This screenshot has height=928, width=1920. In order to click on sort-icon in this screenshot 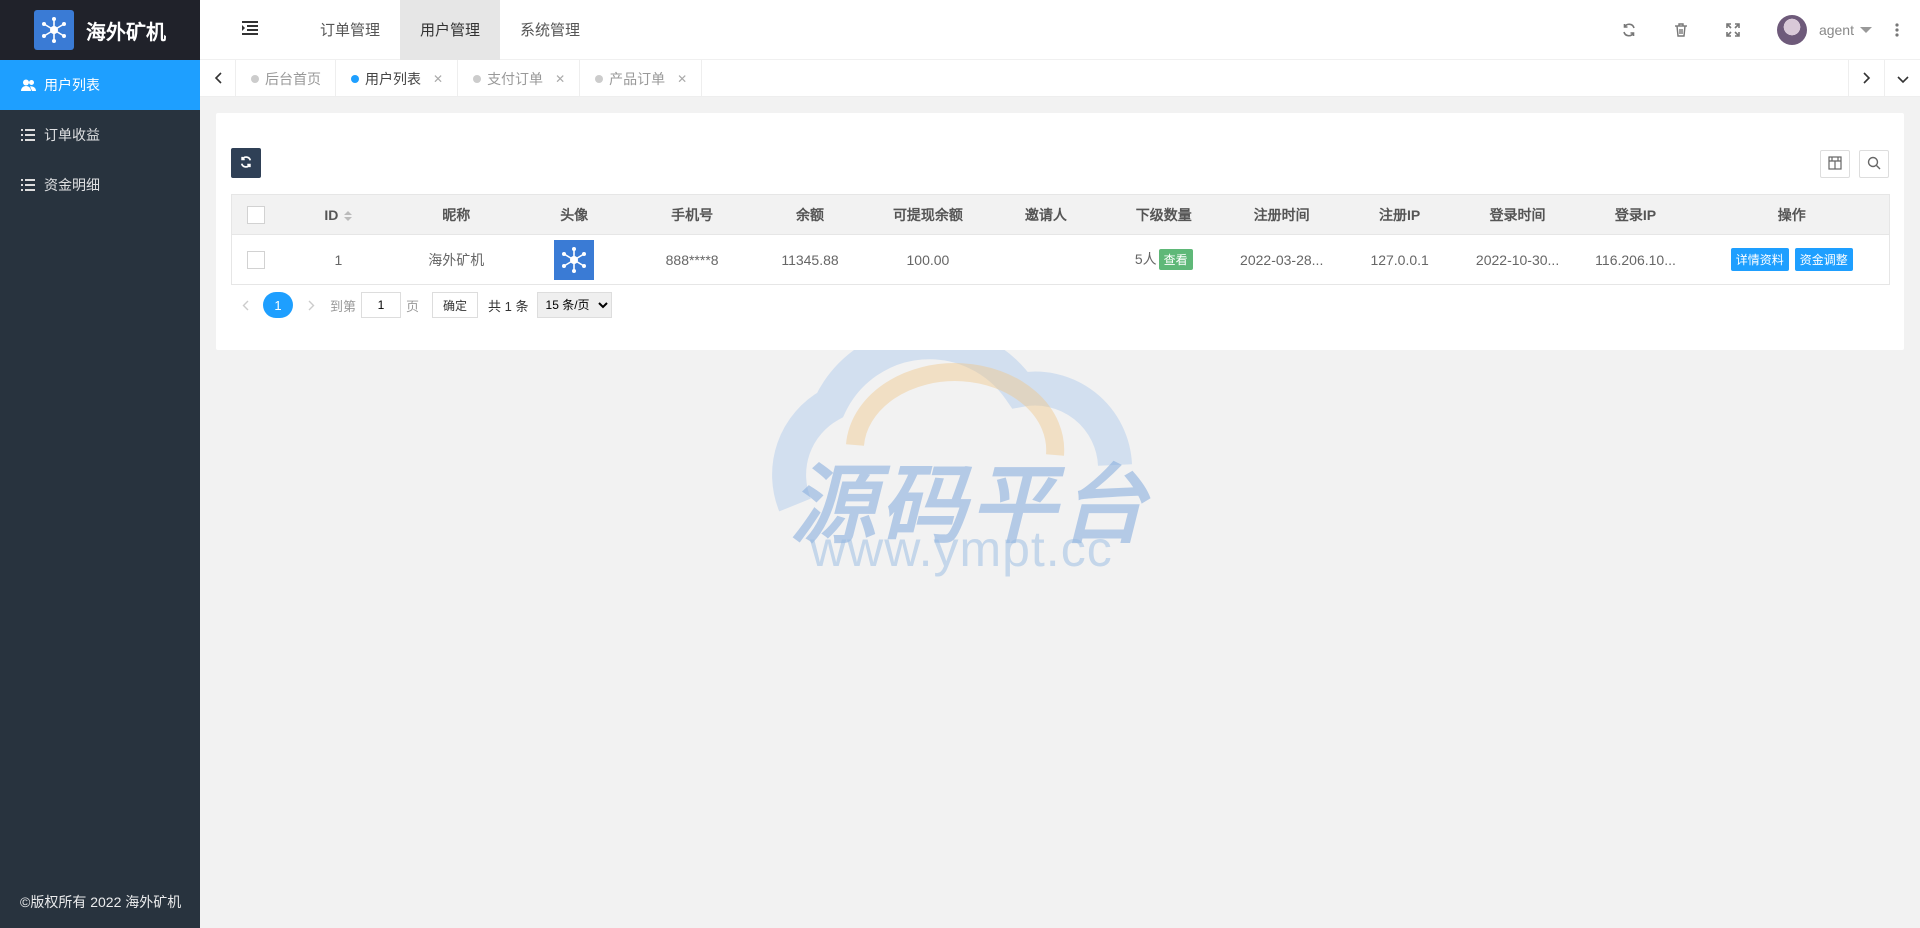, I will do `click(348, 215)`.